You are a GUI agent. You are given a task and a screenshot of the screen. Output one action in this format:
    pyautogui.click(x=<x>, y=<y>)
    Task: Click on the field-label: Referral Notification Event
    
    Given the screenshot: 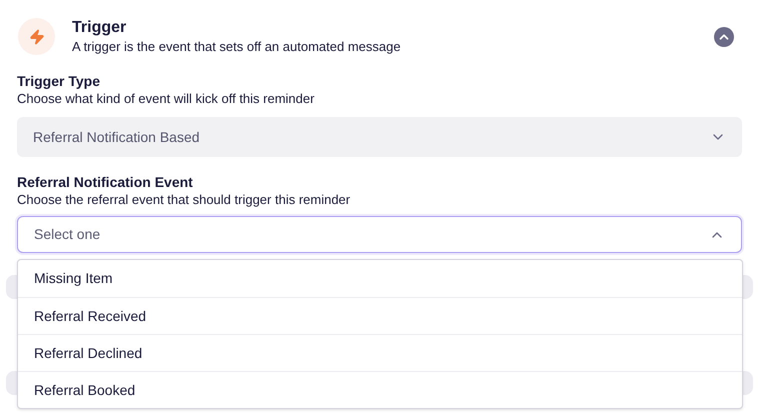 What is the action you would take?
    pyautogui.click(x=105, y=182)
    